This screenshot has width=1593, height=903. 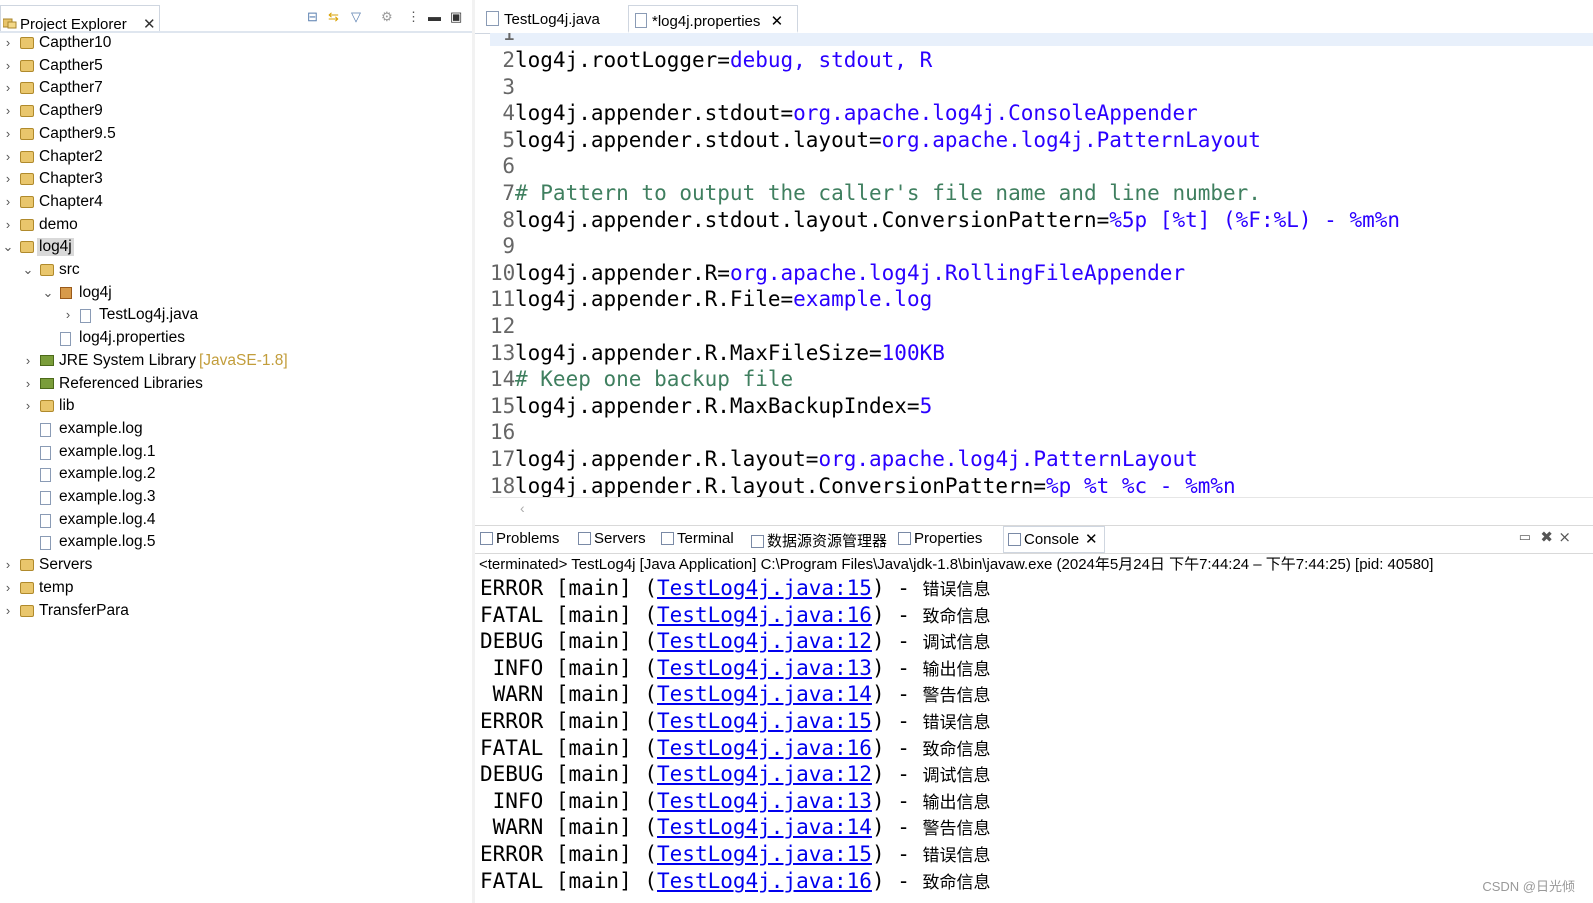 I want to click on tab-console: Console ✕, so click(x=1054, y=539).